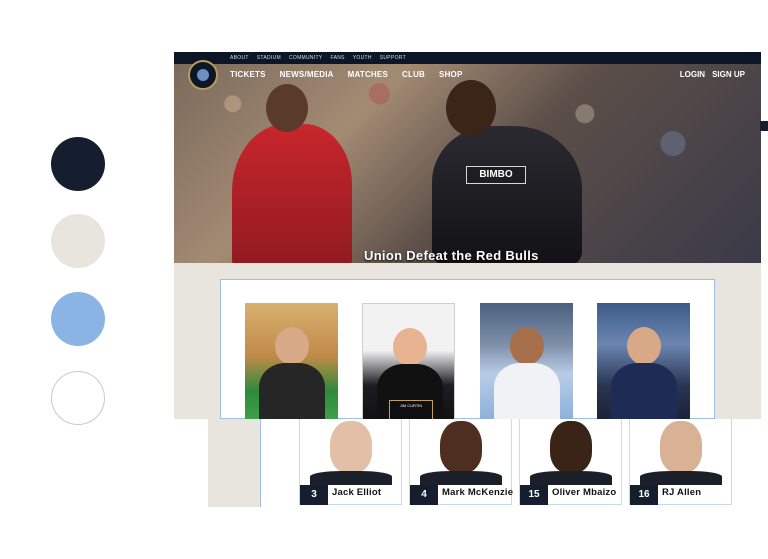 The image size is (768, 559). Describe the element at coordinates (471, 108) in the screenshot. I see `union-player-head` at that location.